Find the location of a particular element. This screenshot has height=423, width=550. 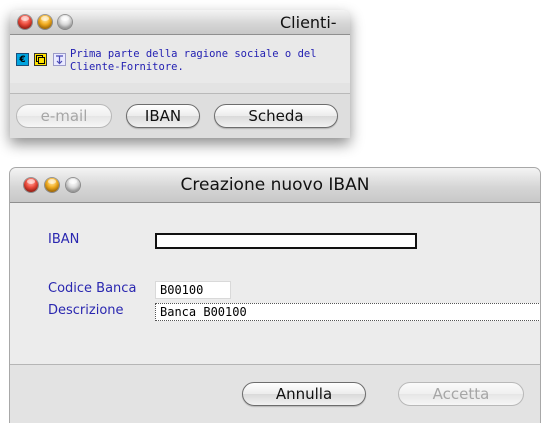

annulla-button: Annulla is located at coordinates (304, 394).